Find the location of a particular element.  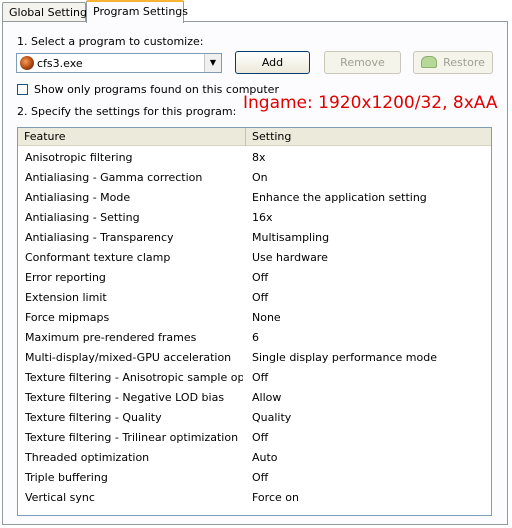

table-row: Vertical sync Force on is located at coordinates (254, 498).